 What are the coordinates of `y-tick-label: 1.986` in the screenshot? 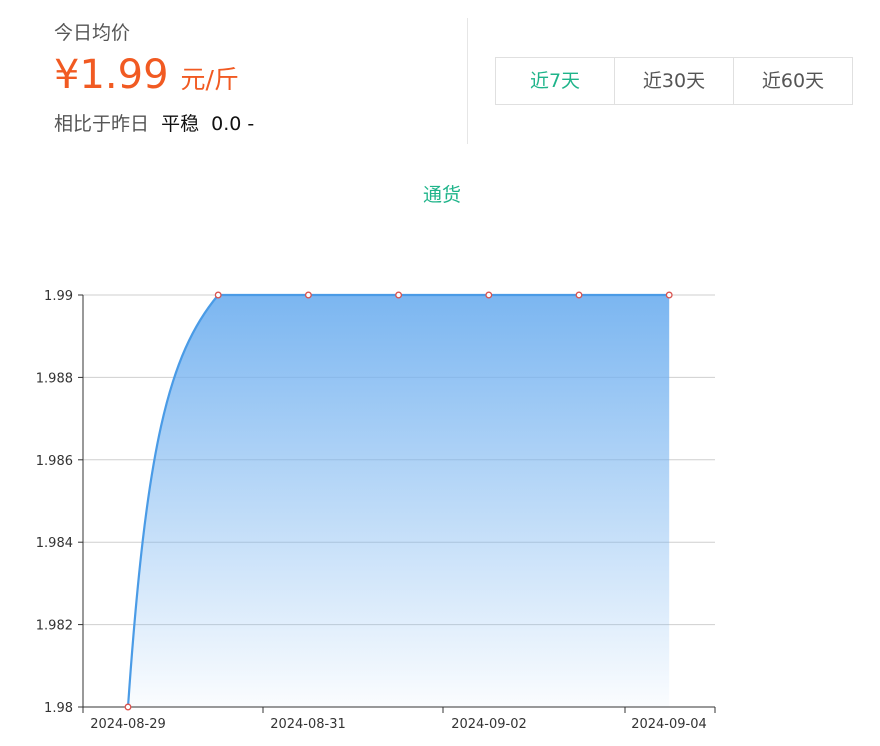 It's located at (54, 461).